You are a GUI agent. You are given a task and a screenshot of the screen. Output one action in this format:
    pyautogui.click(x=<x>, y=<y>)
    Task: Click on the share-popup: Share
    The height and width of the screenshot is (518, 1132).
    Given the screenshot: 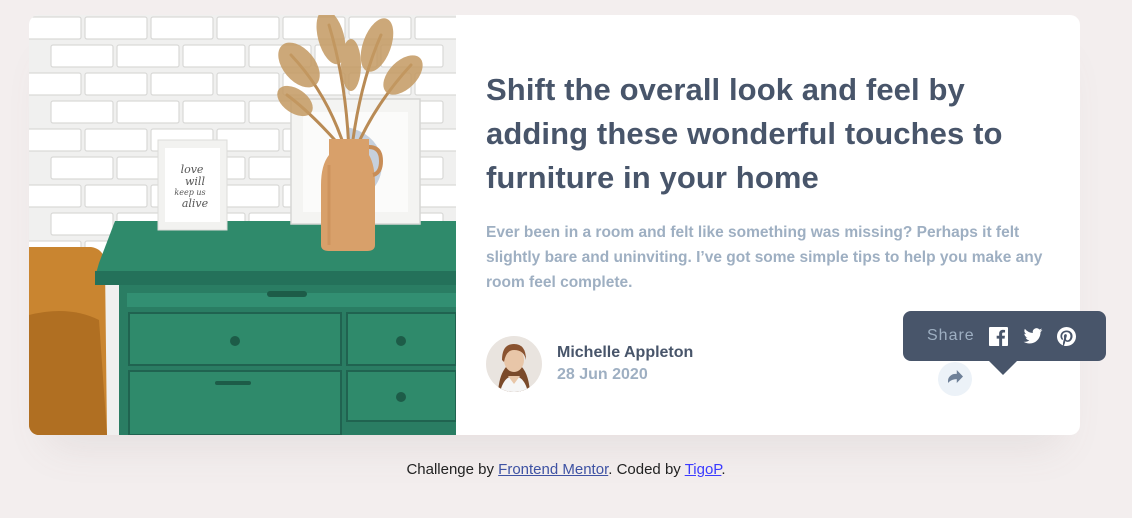 What is the action you would take?
    pyautogui.click(x=1004, y=343)
    